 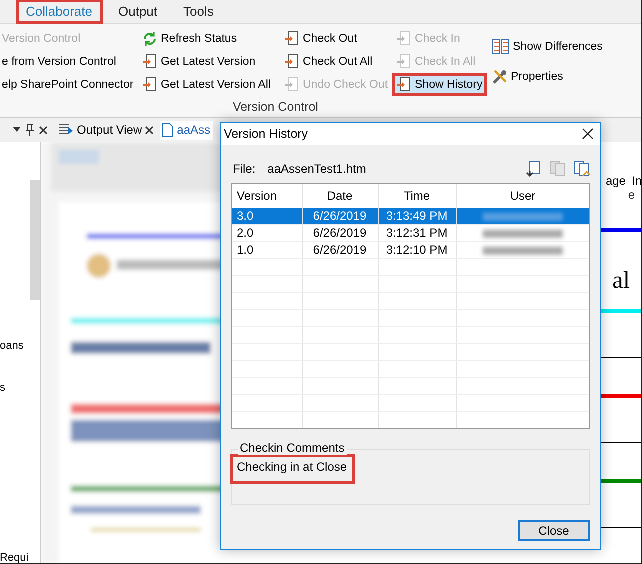 What do you see at coordinates (15, 558) in the screenshot?
I see `panel-text: Requi` at bounding box center [15, 558].